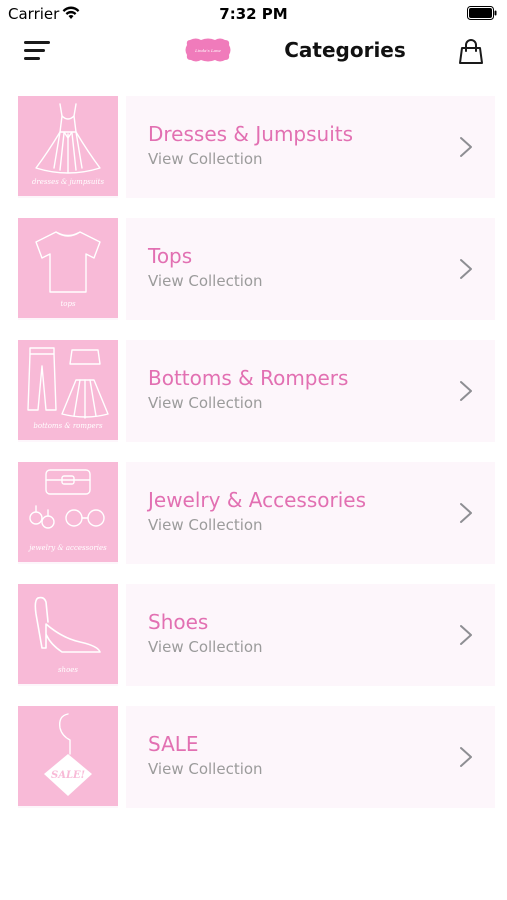 The width and height of the screenshot is (507, 900). I want to click on category-thumbnail: SALE!, so click(68, 756).